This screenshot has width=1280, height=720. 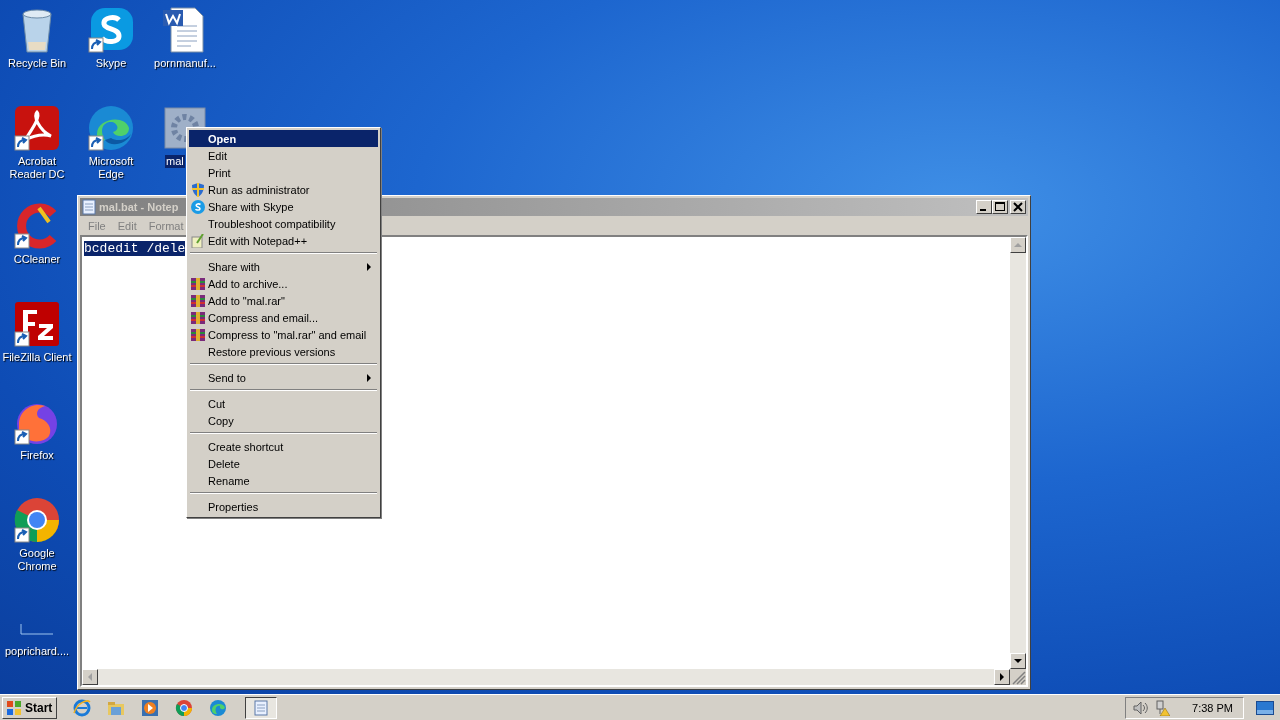 What do you see at coordinates (1018, 661) in the screenshot?
I see `scroll-down-icon` at bounding box center [1018, 661].